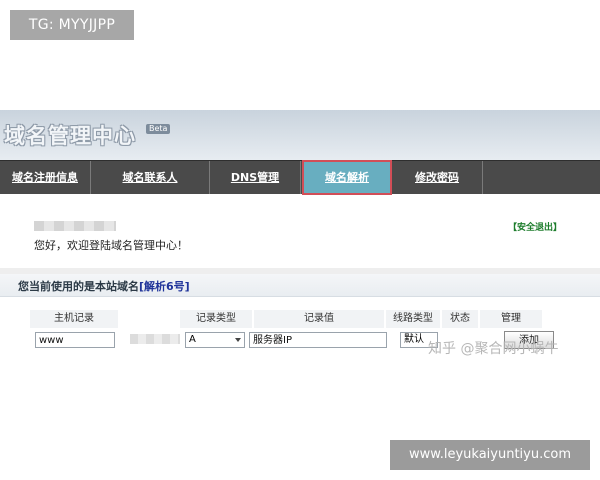 Image resolution: width=600 pixels, height=480 pixels. Describe the element at coordinates (318, 340) in the screenshot. I see `record-value-input: 服务器IP` at that location.